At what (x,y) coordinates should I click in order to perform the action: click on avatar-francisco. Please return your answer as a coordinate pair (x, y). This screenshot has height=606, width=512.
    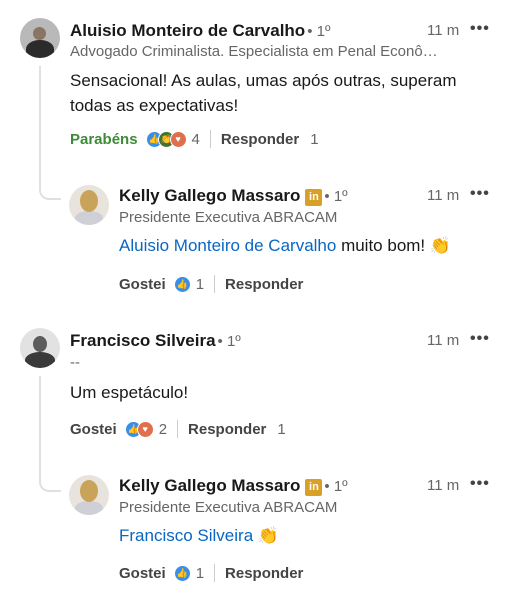
    Looking at the image, I should click on (40, 348).